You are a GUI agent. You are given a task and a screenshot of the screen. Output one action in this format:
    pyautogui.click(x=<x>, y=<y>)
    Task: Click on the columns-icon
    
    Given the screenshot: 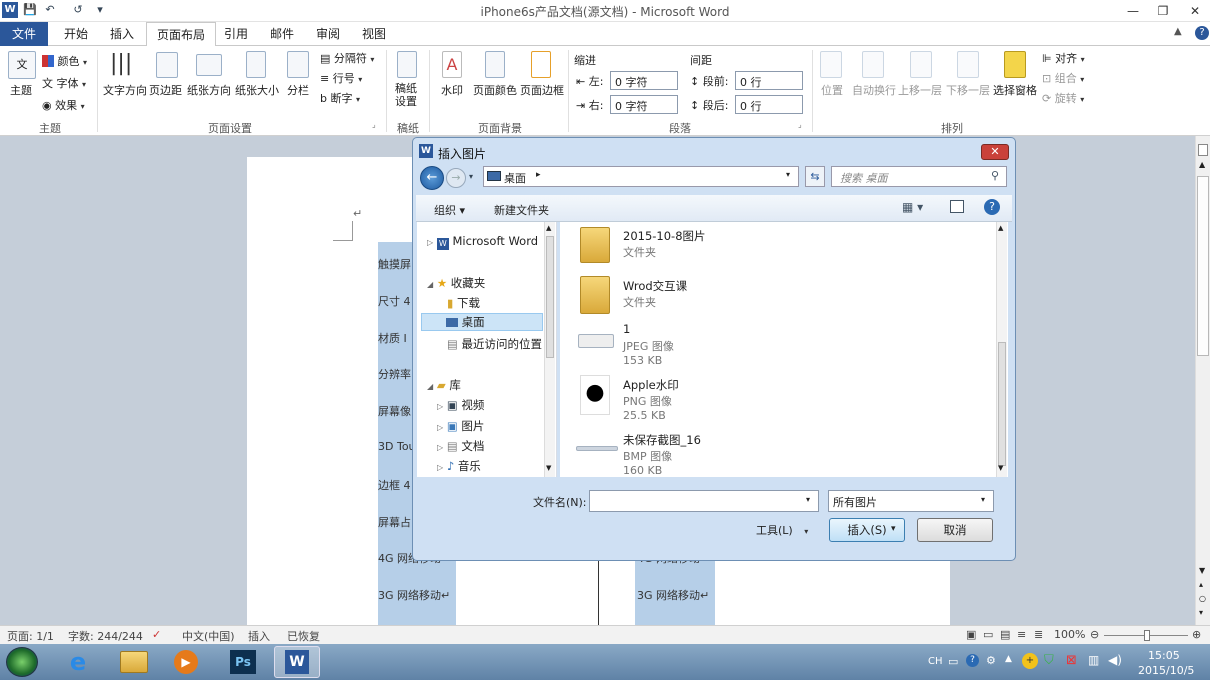 What is the action you would take?
    pyautogui.click(x=298, y=64)
    